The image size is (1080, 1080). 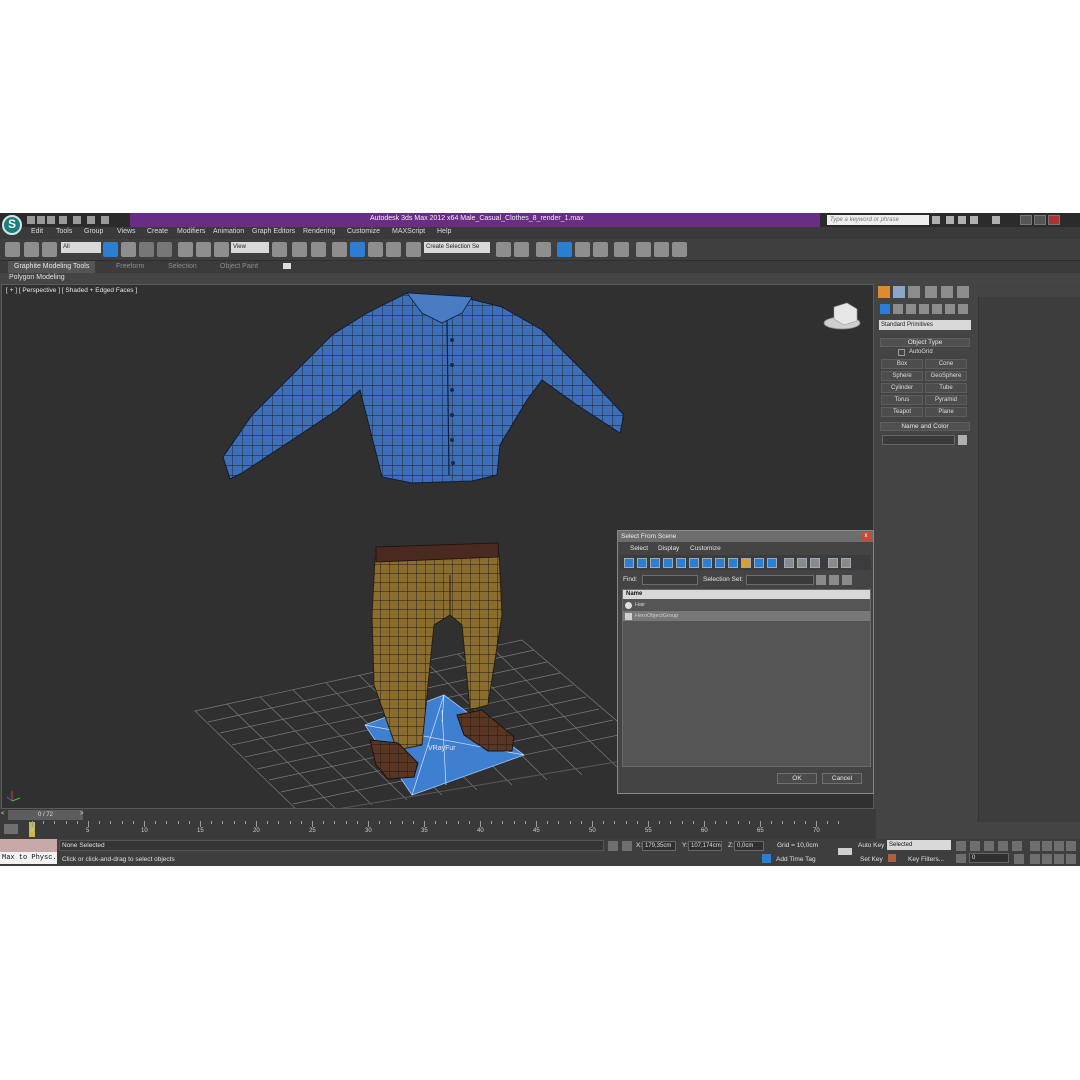 I want to click on next-frame-icon, so click(x=1003, y=846).